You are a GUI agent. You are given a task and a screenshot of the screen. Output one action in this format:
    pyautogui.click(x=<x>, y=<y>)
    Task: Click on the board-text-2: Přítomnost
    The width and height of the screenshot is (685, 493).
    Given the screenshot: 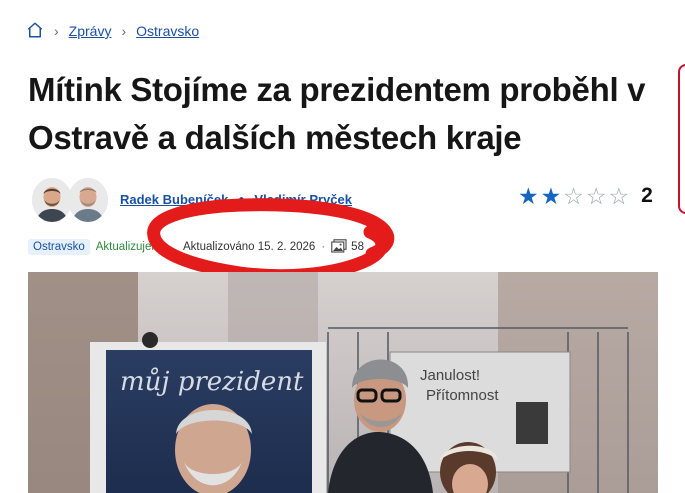 What is the action you would take?
    pyautogui.click(x=462, y=395)
    